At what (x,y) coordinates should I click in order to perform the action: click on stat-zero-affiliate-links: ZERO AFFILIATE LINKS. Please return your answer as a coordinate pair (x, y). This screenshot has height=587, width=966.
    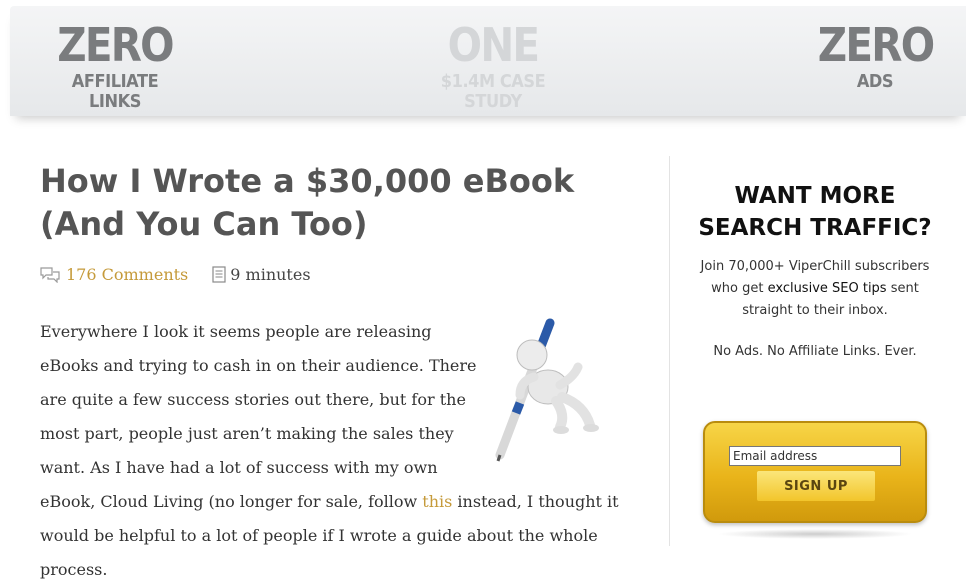
    Looking at the image, I should click on (115, 66).